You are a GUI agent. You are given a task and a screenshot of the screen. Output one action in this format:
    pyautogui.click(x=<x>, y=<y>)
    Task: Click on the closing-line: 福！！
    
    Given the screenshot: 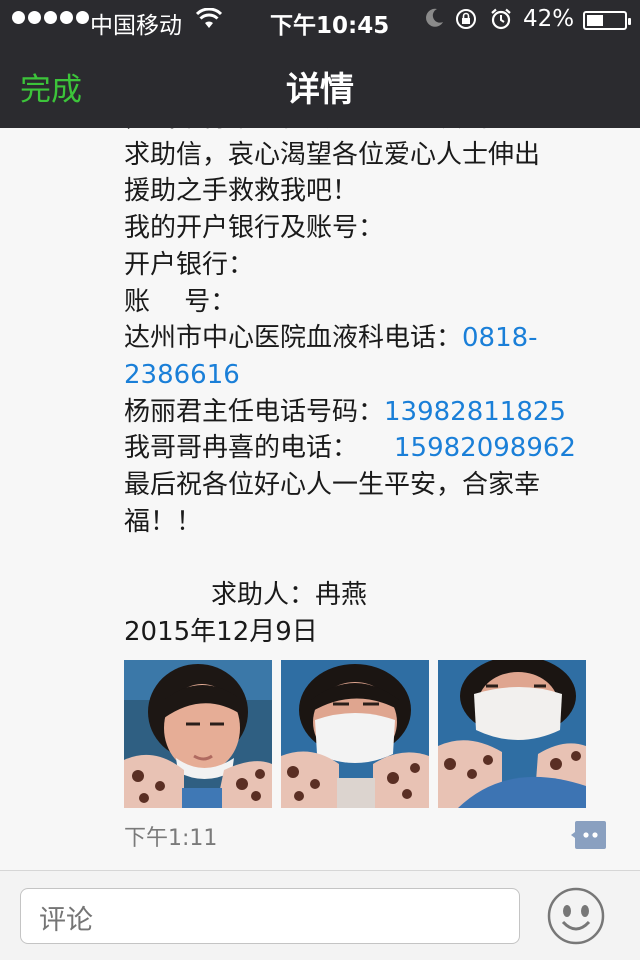 What is the action you would take?
    pyautogui.click(x=163, y=521)
    